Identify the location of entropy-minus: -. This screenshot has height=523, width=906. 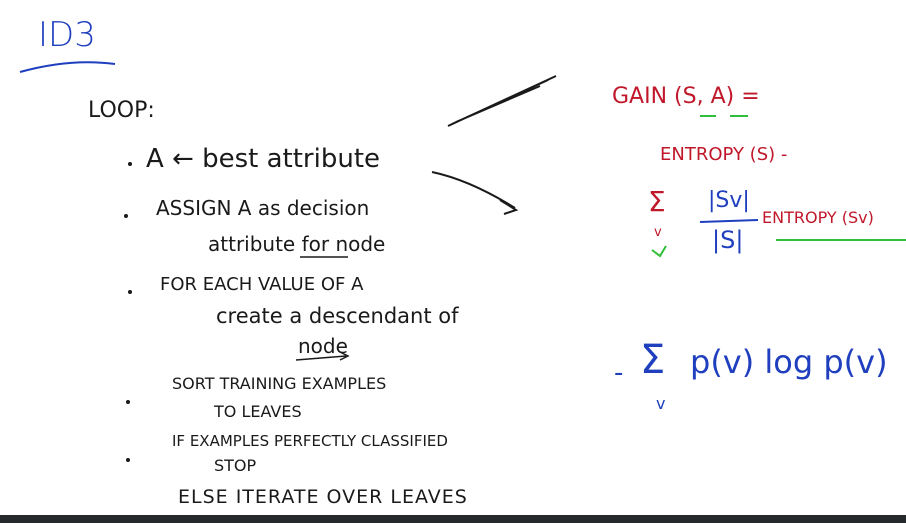
(619, 373).